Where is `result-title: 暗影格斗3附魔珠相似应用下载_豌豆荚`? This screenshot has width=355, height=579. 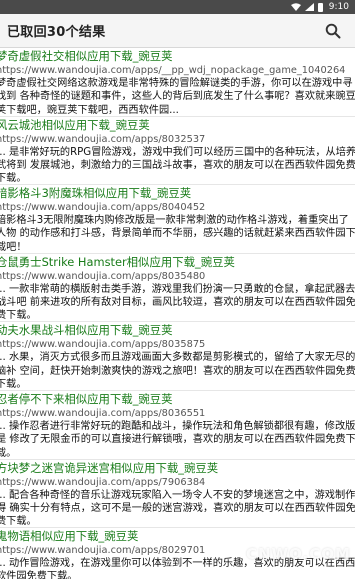 result-title: 暗影格斗3附魔珠相似应用下载_豌豆荚 is located at coordinates (177, 193).